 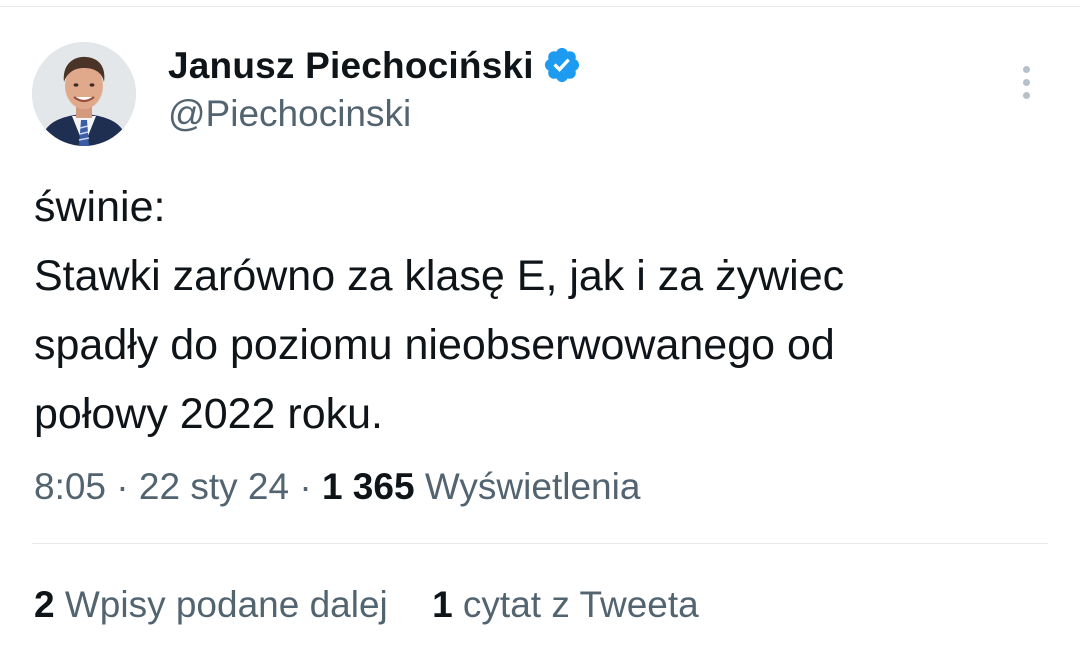 I want to click on quotes-stat: 1 cytat z Tweeta, so click(x=565, y=605).